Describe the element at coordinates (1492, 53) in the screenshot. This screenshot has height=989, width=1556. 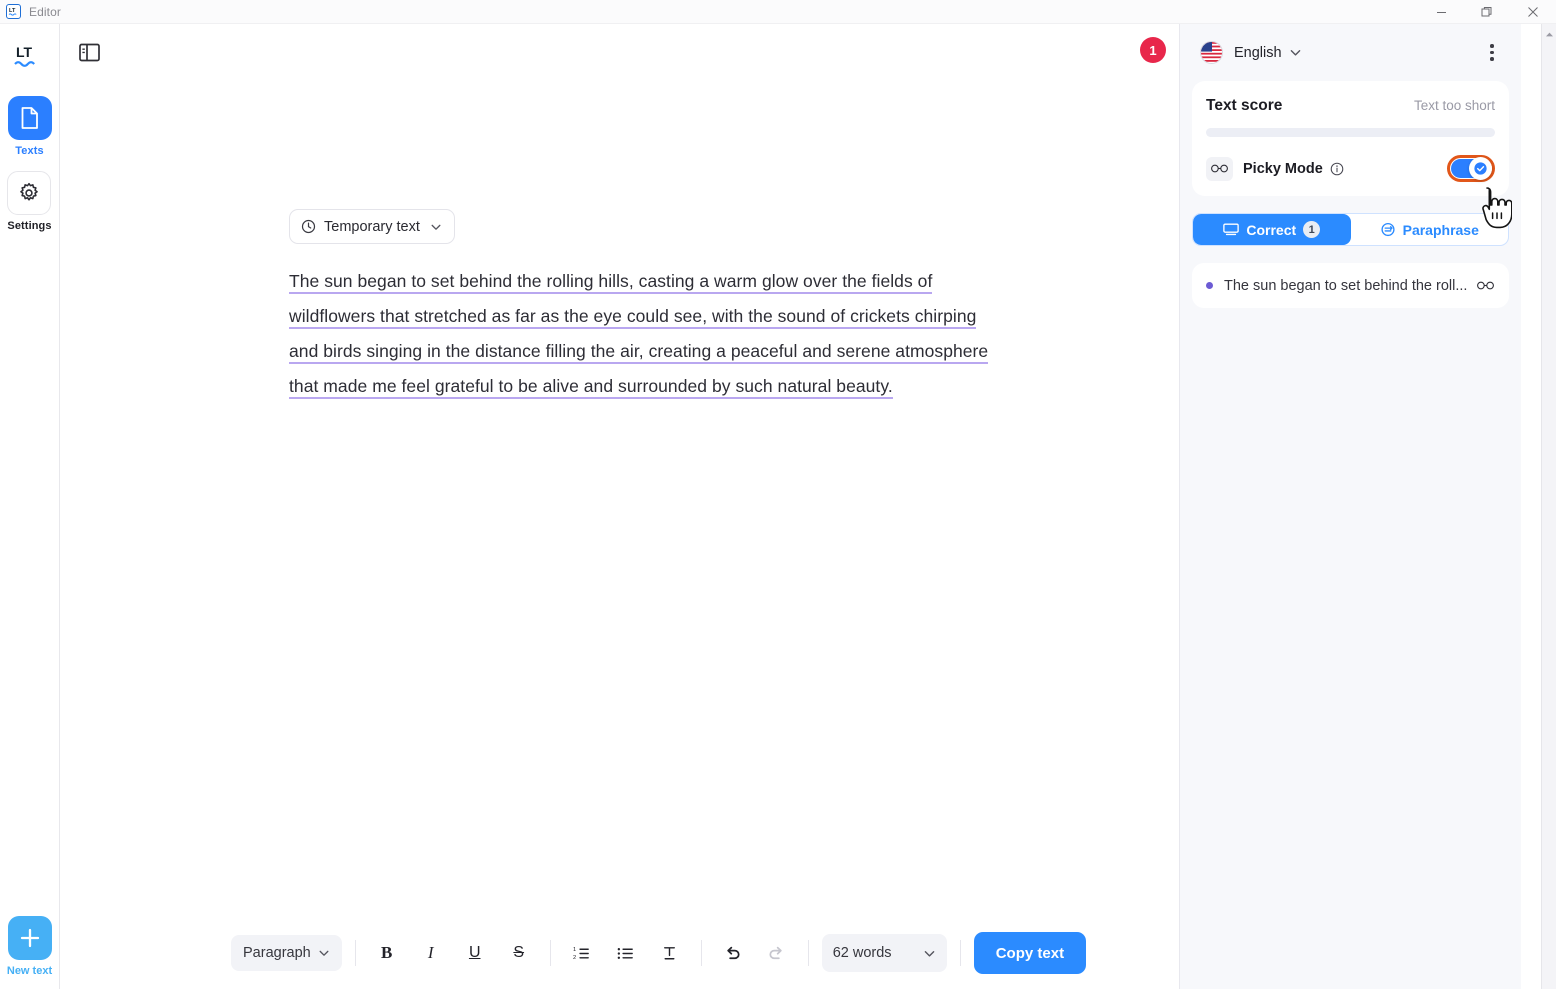
I see `kebab-menu-icon` at that location.